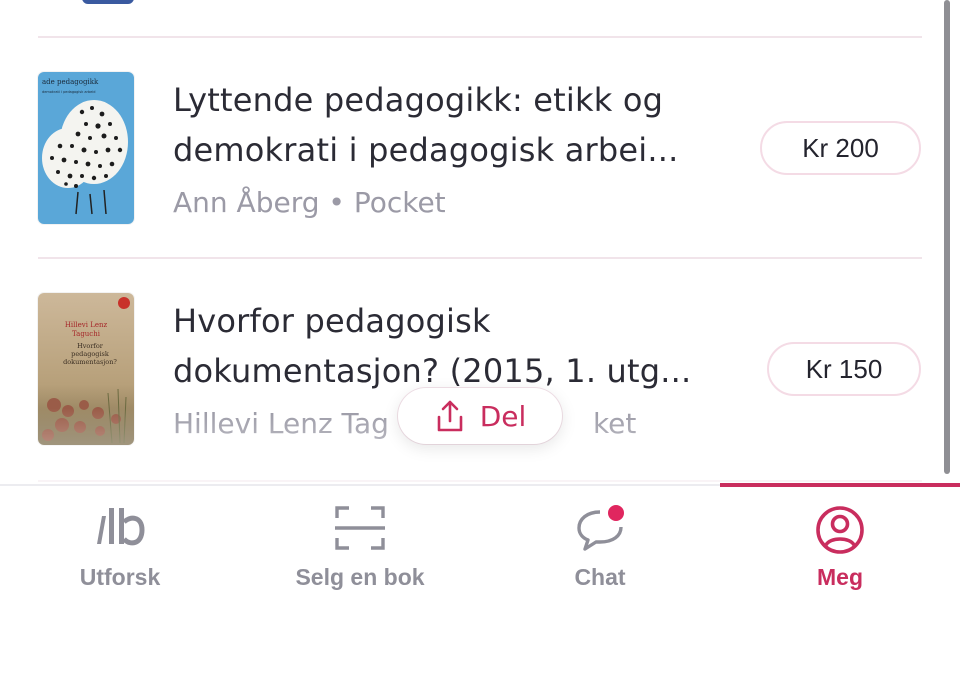 The width and height of the screenshot is (960, 673). Describe the element at coordinates (360, 561) in the screenshot. I see `tab-selg-en-bok: Selg en bok` at that location.